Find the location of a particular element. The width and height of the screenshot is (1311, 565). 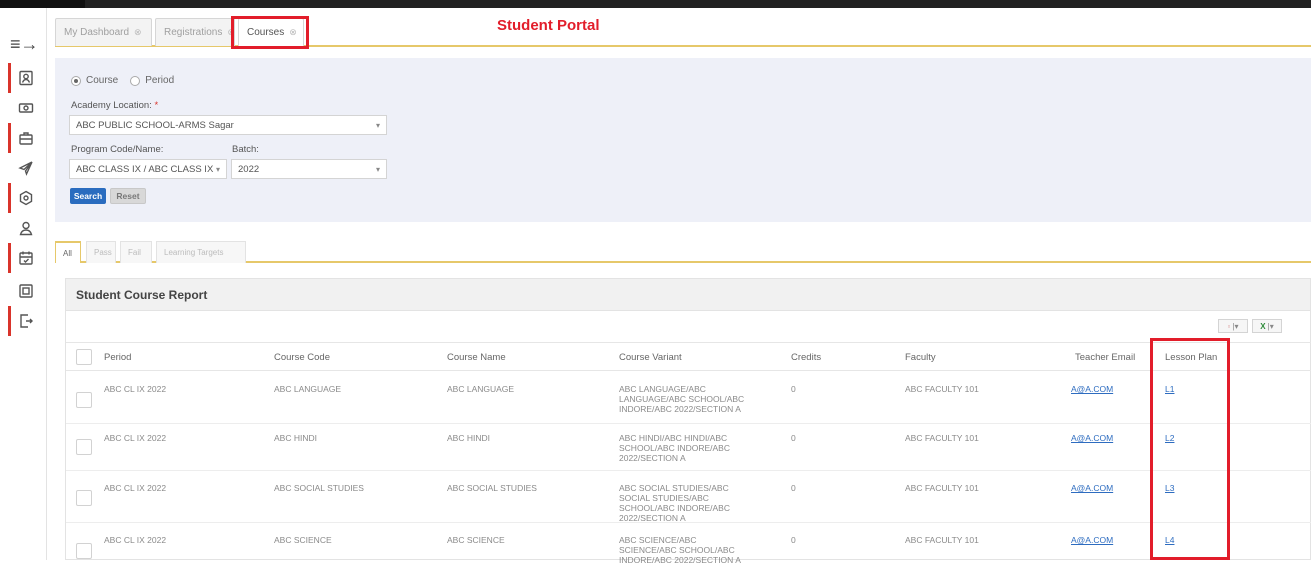

subtab-learning-targets: Learning Targets is located at coordinates (201, 252).